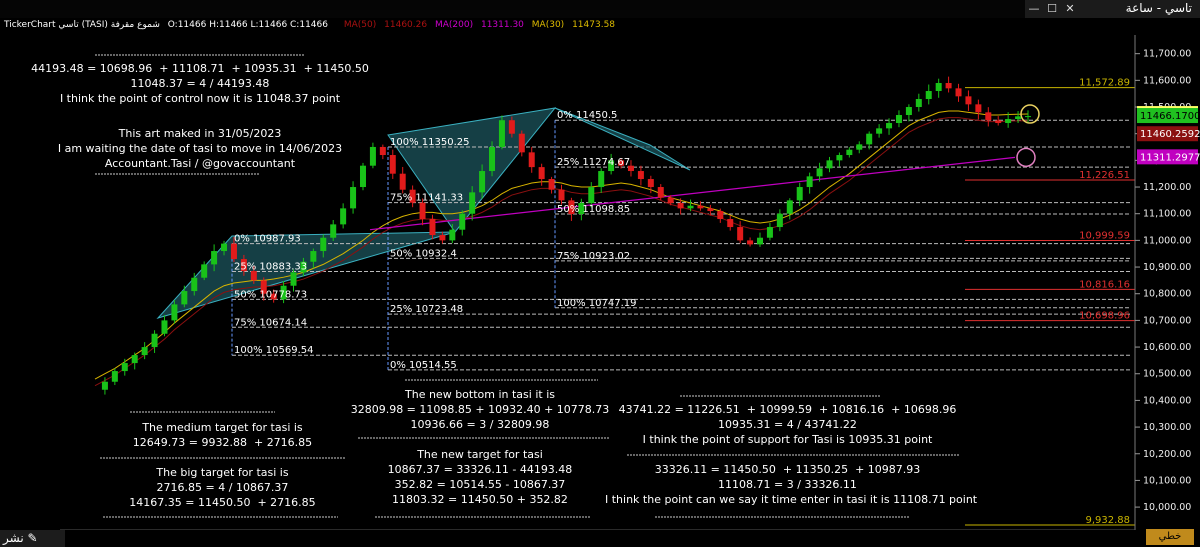 The image size is (1200, 547). Describe the element at coordinates (593, 162) in the screenshot. I see `fib-level-label: 25% 11274.67` at that location.